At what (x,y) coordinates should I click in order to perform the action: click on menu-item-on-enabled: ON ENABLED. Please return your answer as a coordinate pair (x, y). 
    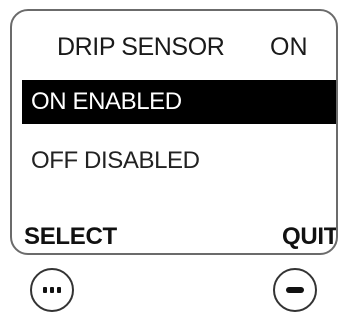
    Looking at the image, I should click on (179, 102).